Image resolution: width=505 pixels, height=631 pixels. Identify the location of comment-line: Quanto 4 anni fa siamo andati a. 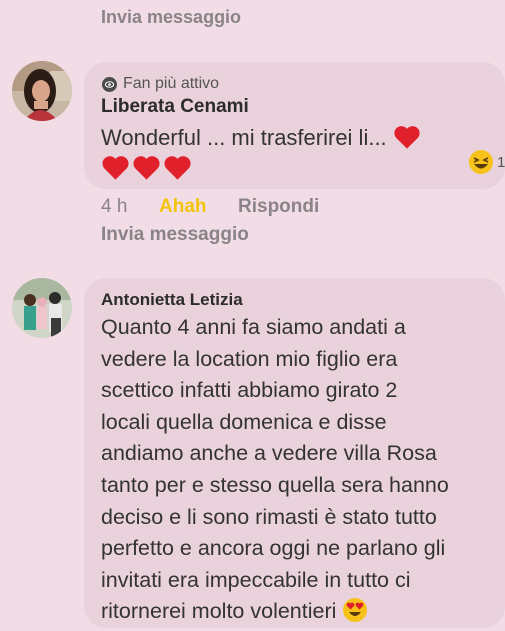
(253, 327).